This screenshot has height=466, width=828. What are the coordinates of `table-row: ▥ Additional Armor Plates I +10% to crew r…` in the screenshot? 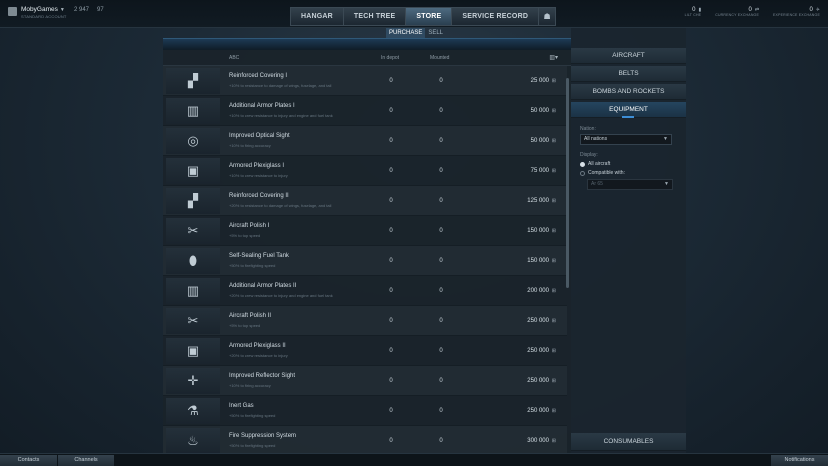 It's located at (365, 111).